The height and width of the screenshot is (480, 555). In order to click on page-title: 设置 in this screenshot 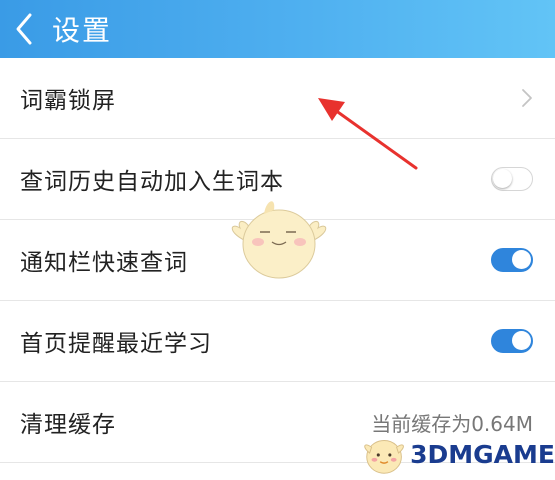, I will do `click(82, 30)`.